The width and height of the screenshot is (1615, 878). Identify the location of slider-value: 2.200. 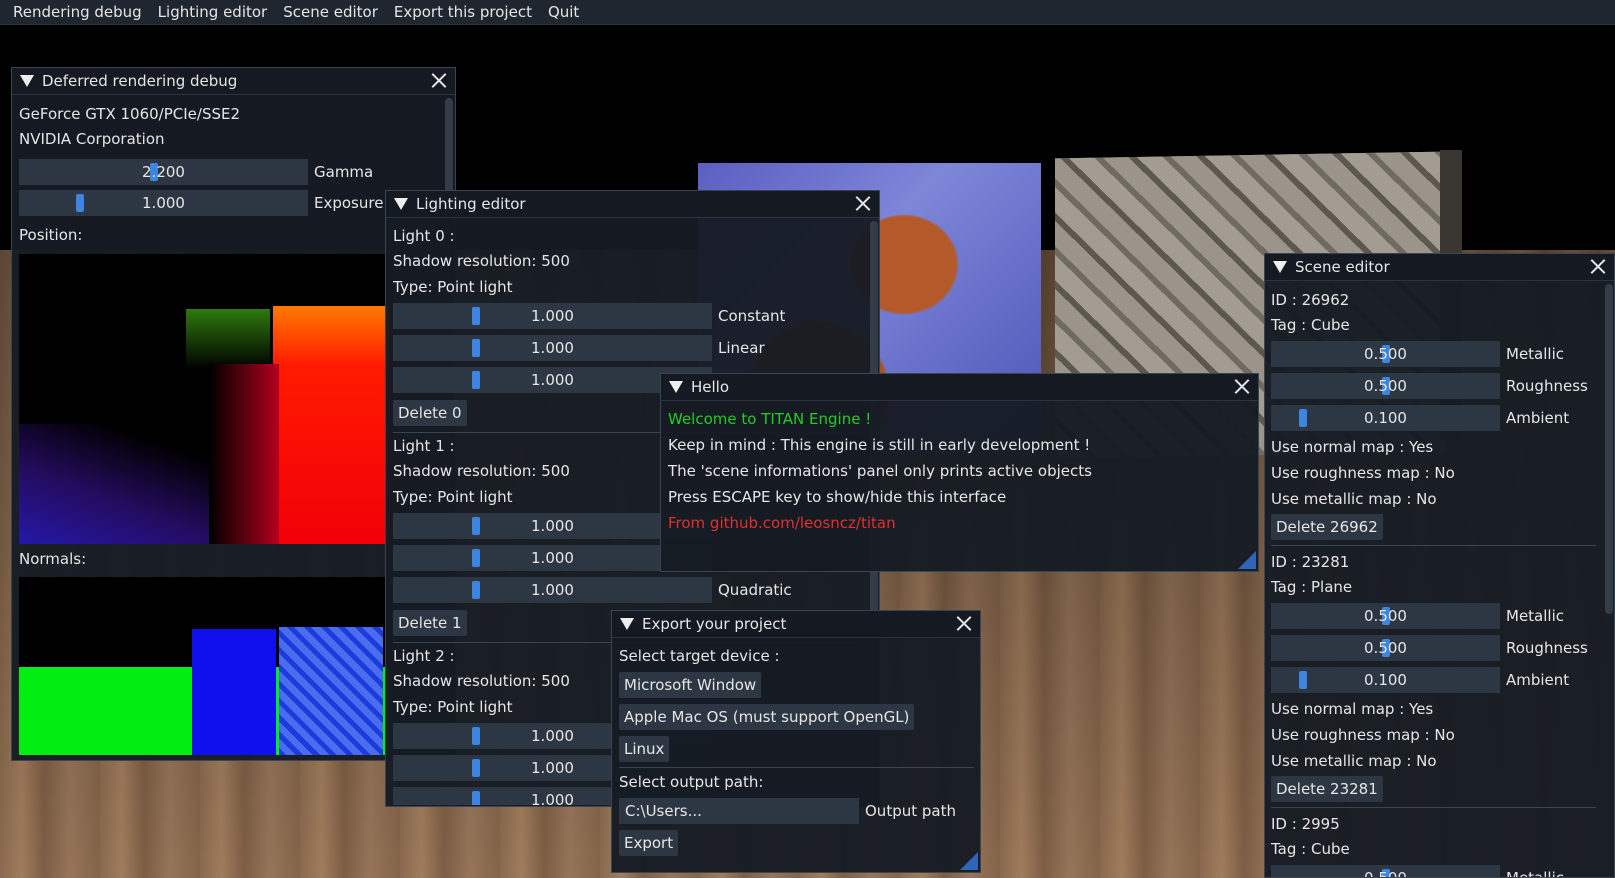
(163, 172).